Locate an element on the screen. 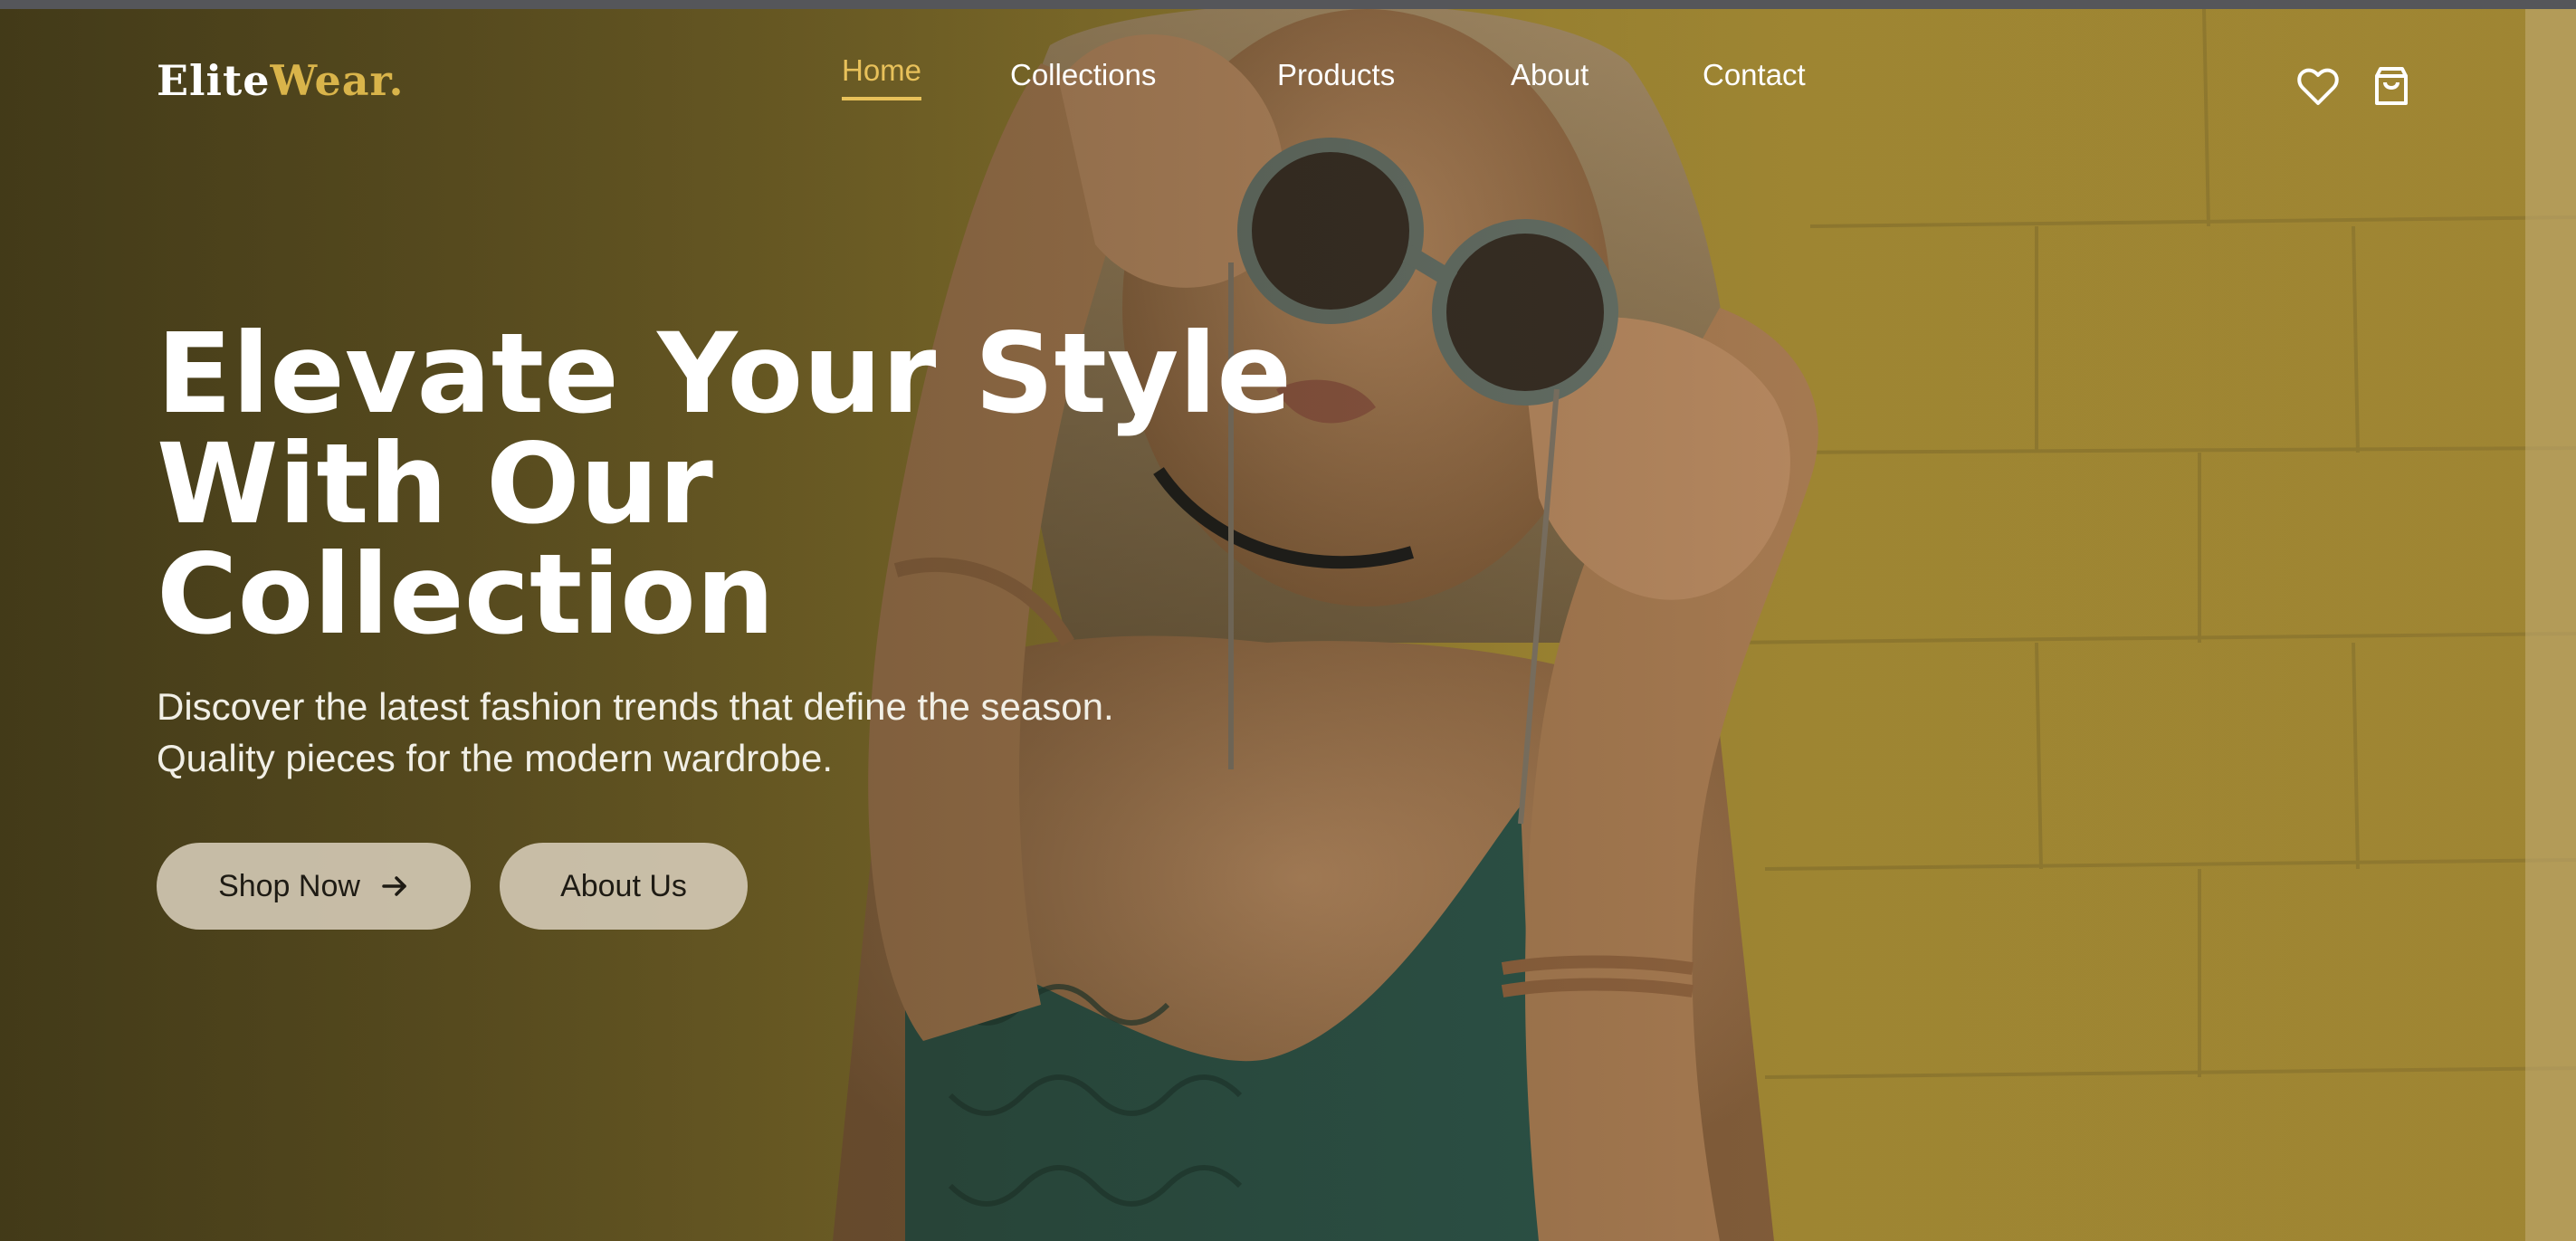 The height and width of the screenshot is (1241, 2576). about-us-button: About Us is located at coordinates (624, 886).